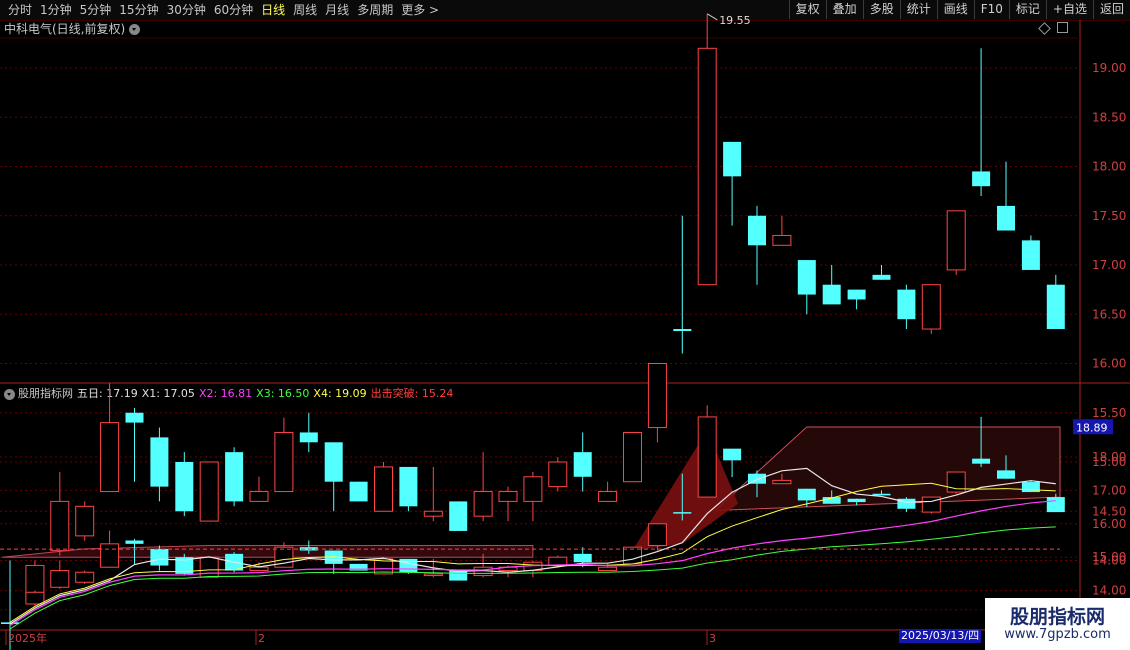  Describe the element at coordinates (27, 638) in the screenshot. I see `time-label: 2025年` at that location.